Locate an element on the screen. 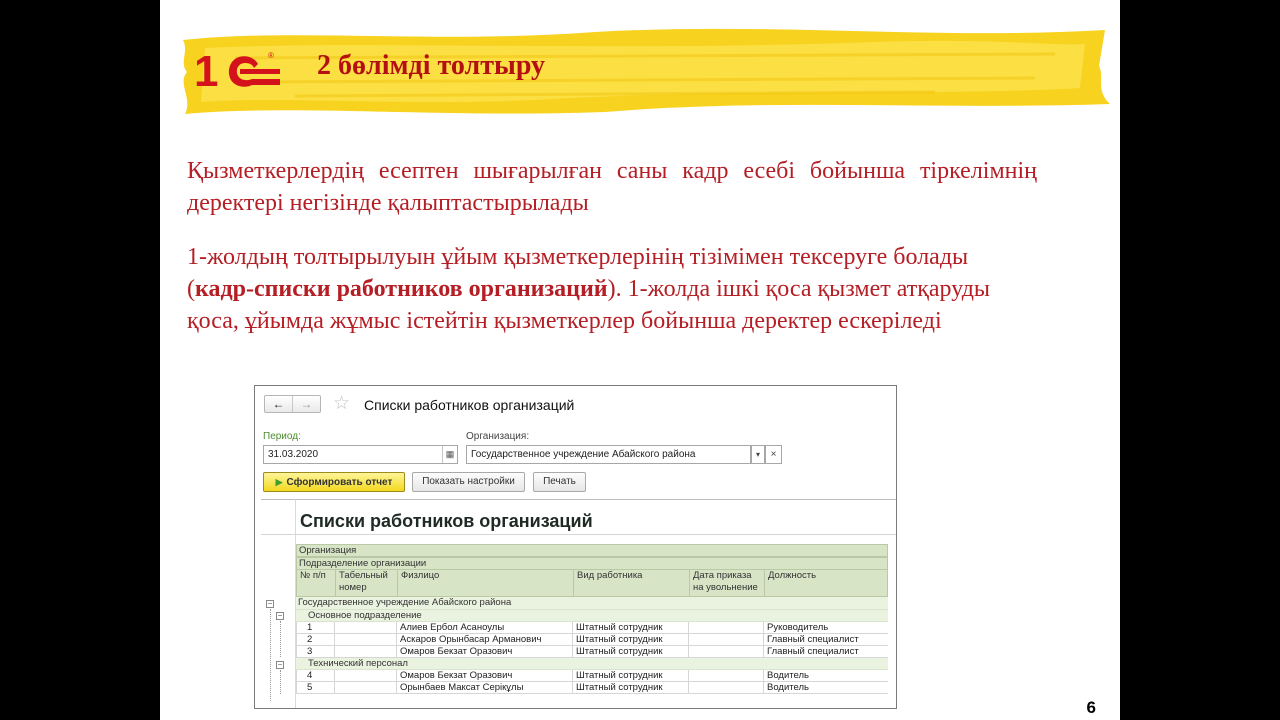 The height and width of the screenshot is (720, 1280). col-dismissal-date: Дата приказа на увольнение is located at coordinates (726, 583).